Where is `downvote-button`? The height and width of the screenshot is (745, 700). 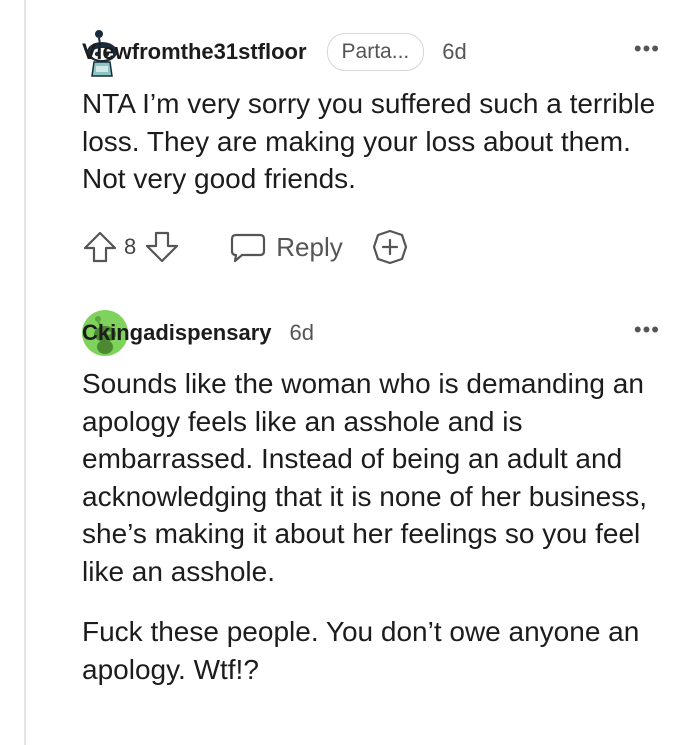
downvote-button is located at coordinates (162, 247).